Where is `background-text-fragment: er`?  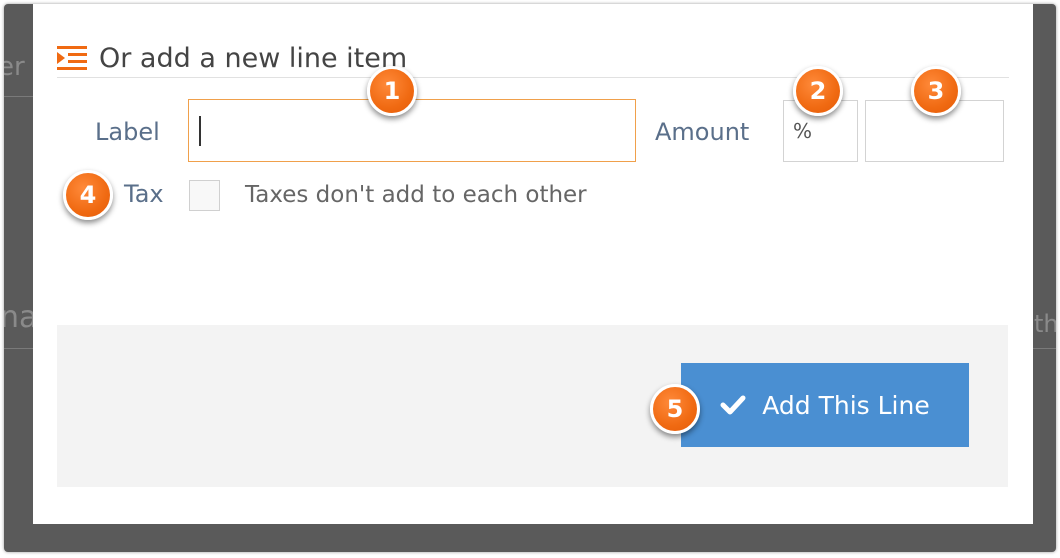 background-text-fragment: er is located at coordinates (14, 67).